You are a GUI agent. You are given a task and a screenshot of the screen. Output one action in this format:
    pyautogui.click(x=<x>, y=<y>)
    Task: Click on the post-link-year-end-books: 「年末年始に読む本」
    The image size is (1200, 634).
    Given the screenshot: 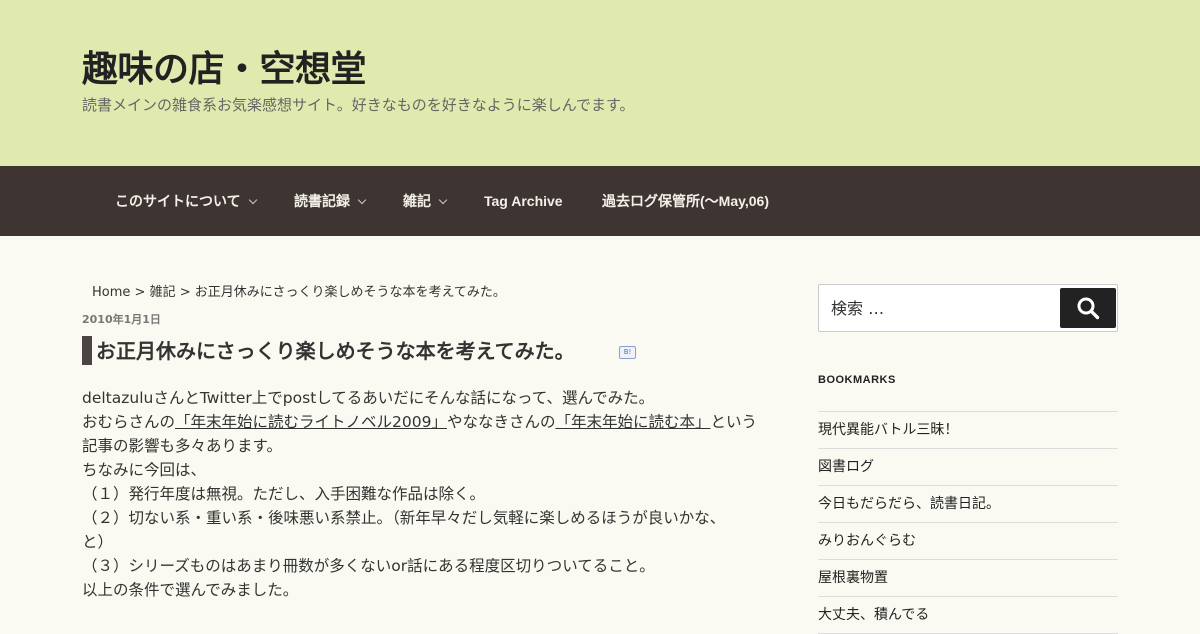 What is the action you would take?
    pyautogui.click(x=632, y=422)
    